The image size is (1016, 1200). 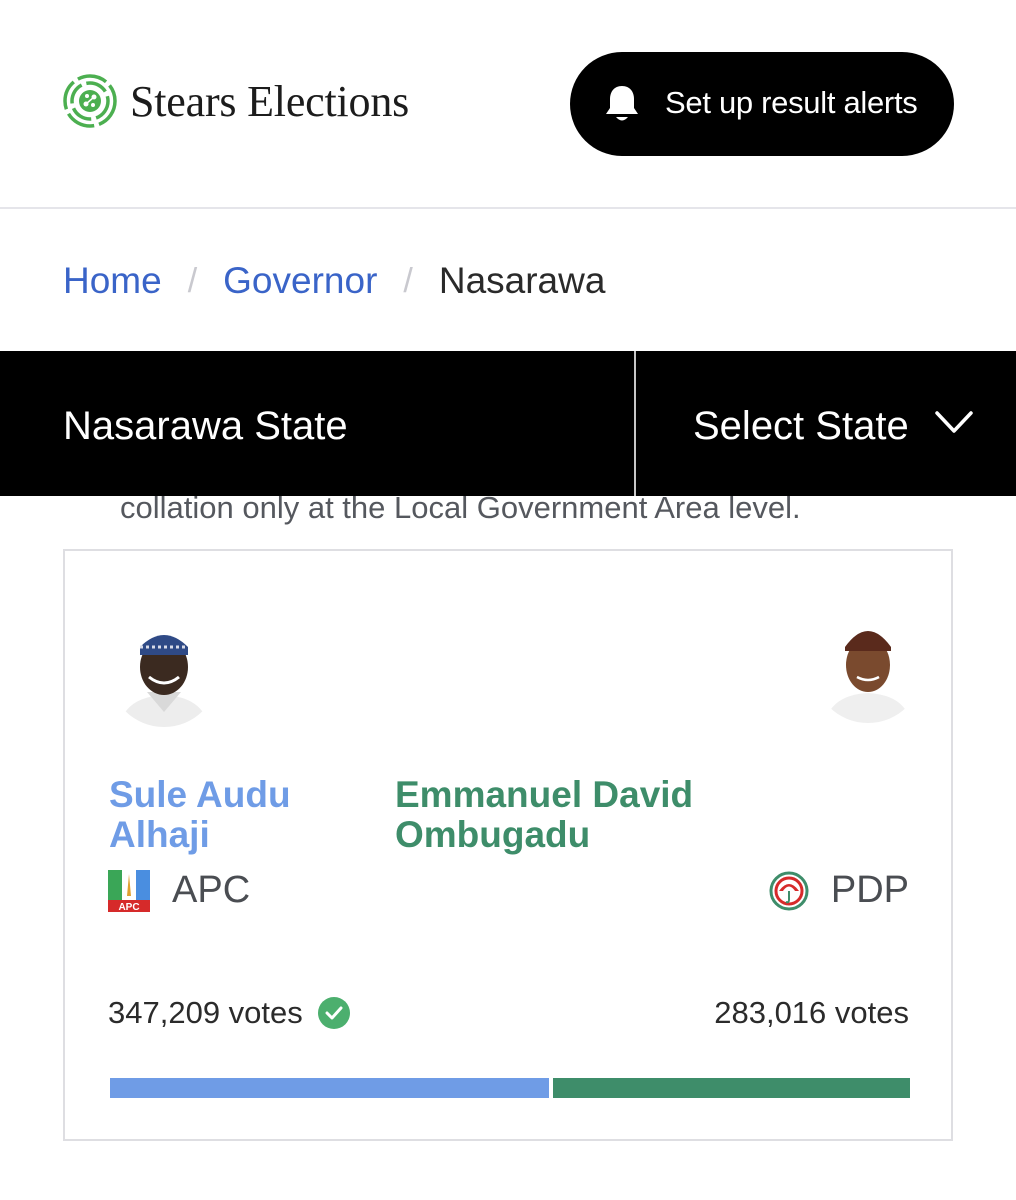 I want to click on fingerprint-logo-icon, so click(x=90, y=101).